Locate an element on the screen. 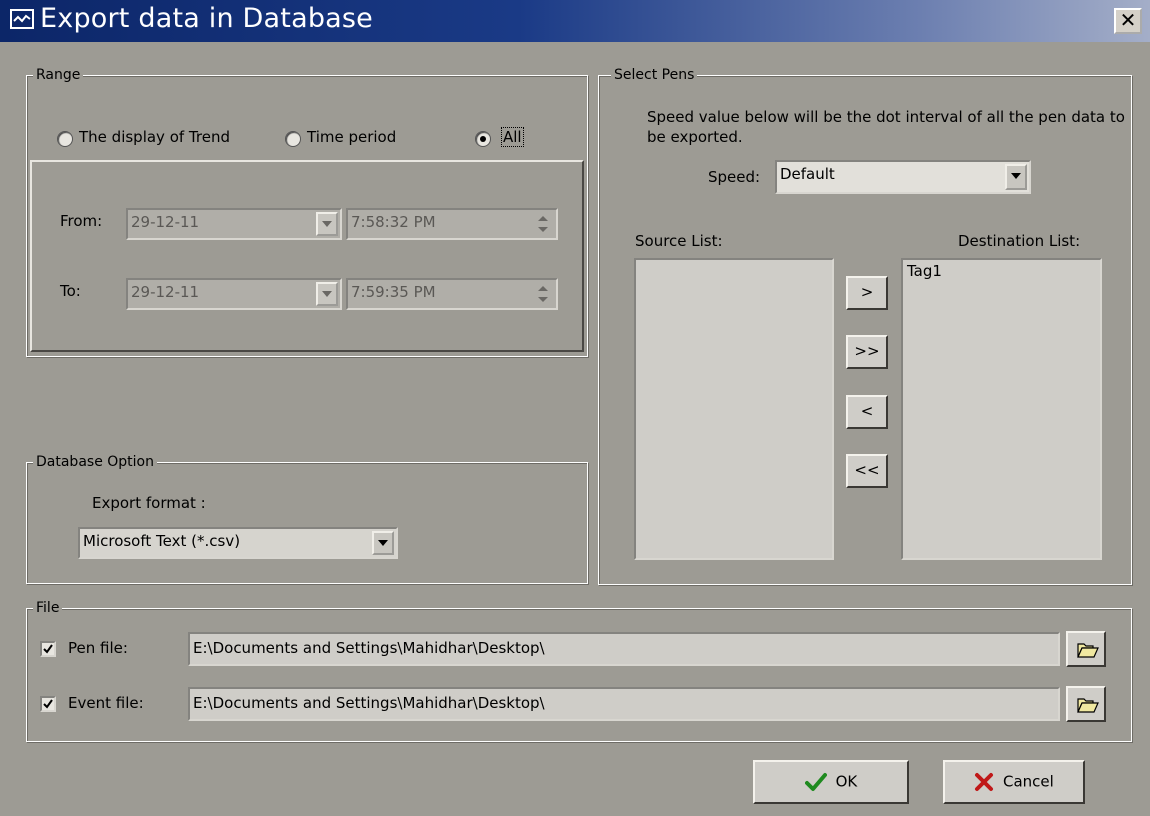  app-icon is located at coordinates (22, 19).